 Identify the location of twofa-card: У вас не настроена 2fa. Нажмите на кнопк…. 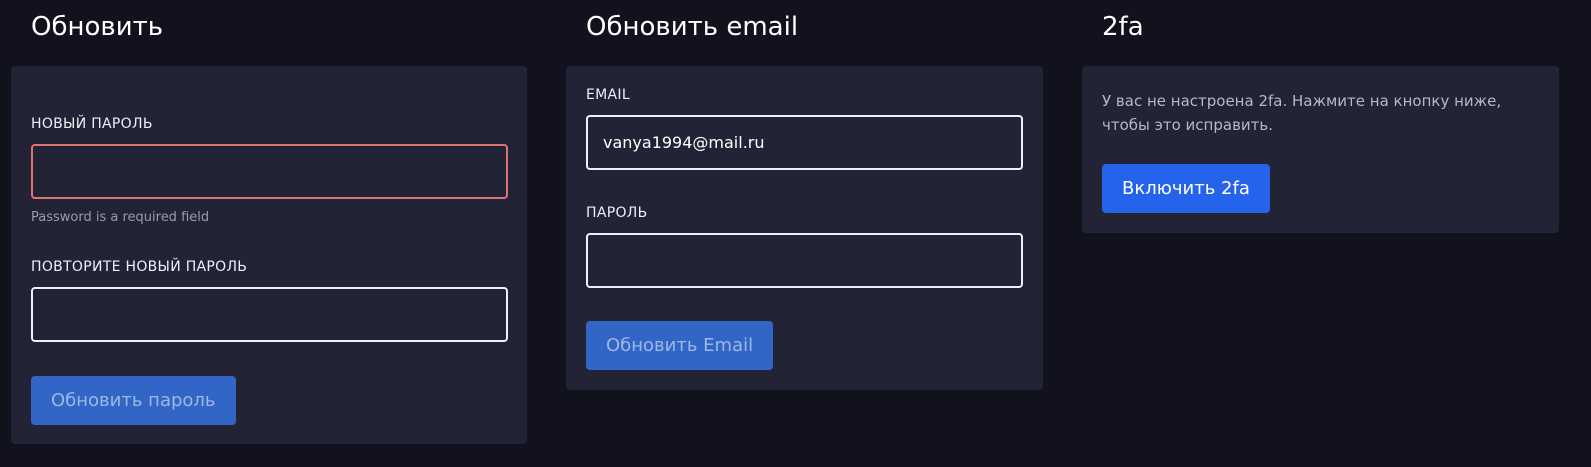
(1320, 149).